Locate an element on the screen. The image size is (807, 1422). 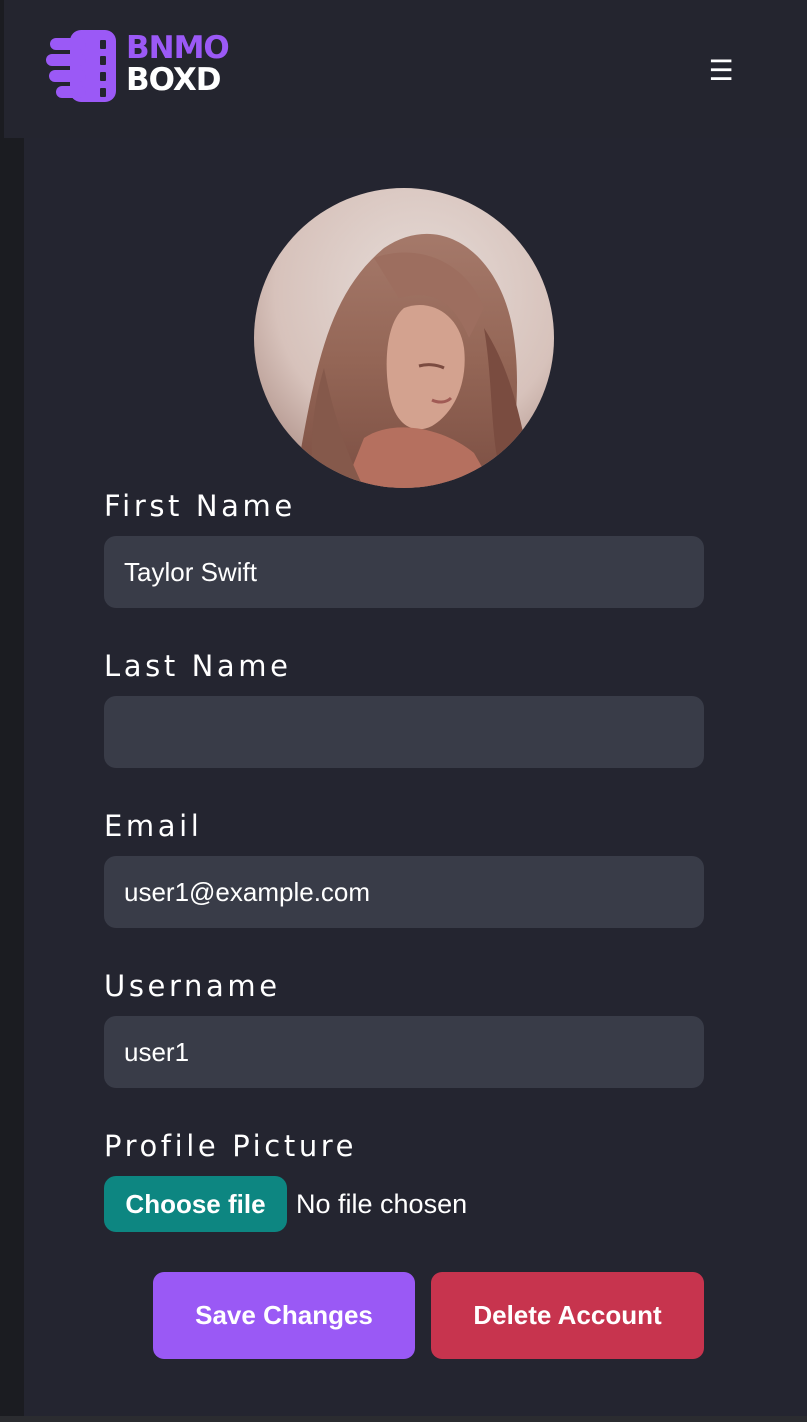
email-label: Email is located at coordinates (153, 826).